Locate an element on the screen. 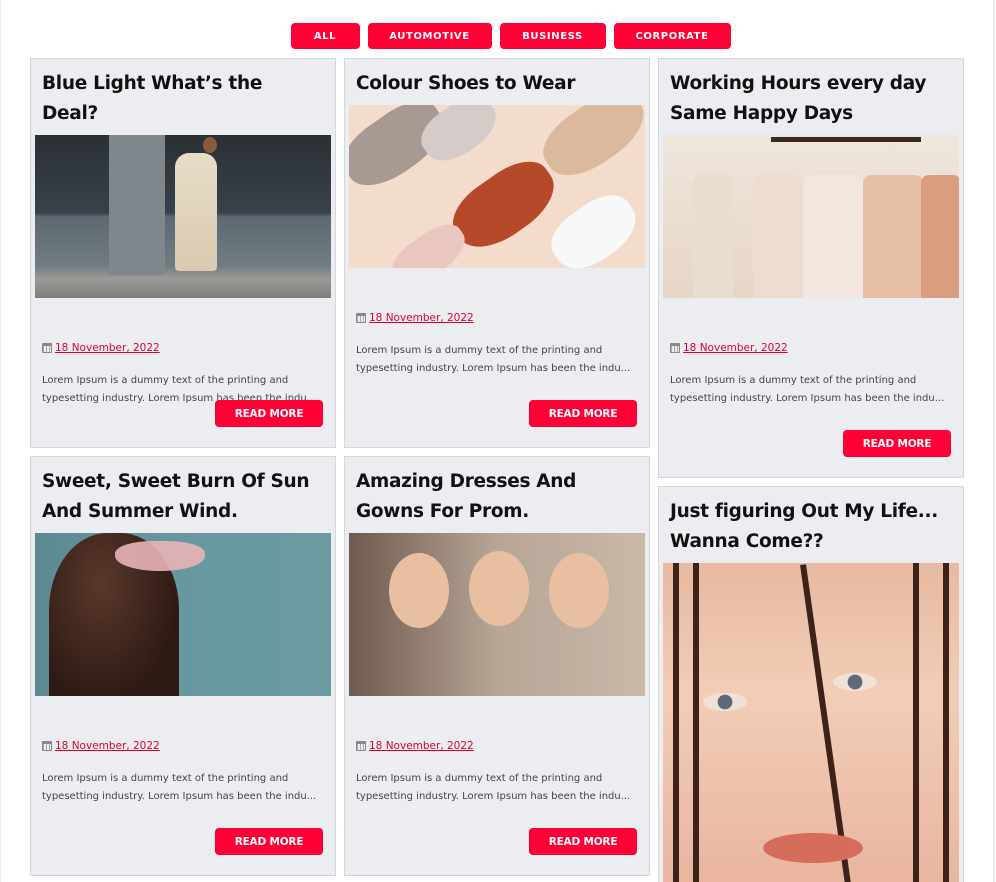 This screenshot has height=882, width=996. post-title: Colour Shoes to Wear is located at coordinates (497, 79).